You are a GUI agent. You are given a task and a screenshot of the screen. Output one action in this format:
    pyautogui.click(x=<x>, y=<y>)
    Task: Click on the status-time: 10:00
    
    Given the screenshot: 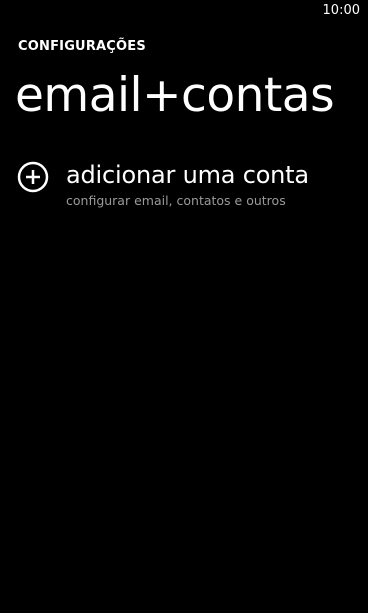 What is the action you would take?
    pyautogui.click(x=341, y=10)
    